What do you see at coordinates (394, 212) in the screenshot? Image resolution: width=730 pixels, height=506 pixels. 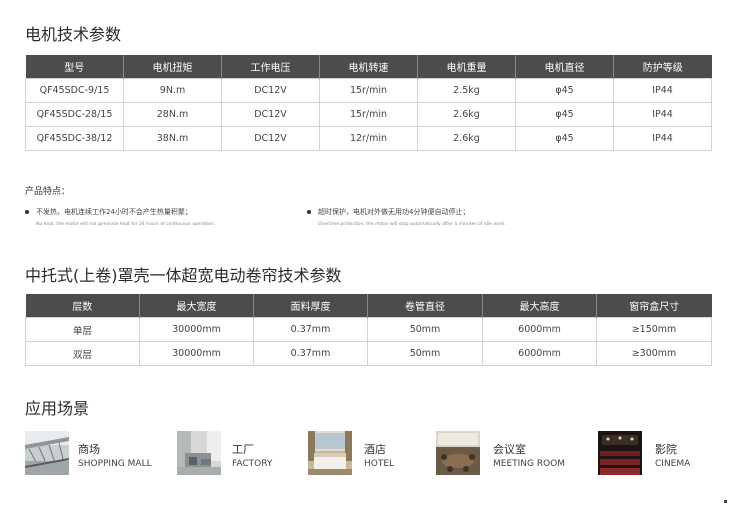 I see `feature-text-cn: 超时保护，电机对外做无用功4分钟便自动停止；` at bounding box center [394, 212].